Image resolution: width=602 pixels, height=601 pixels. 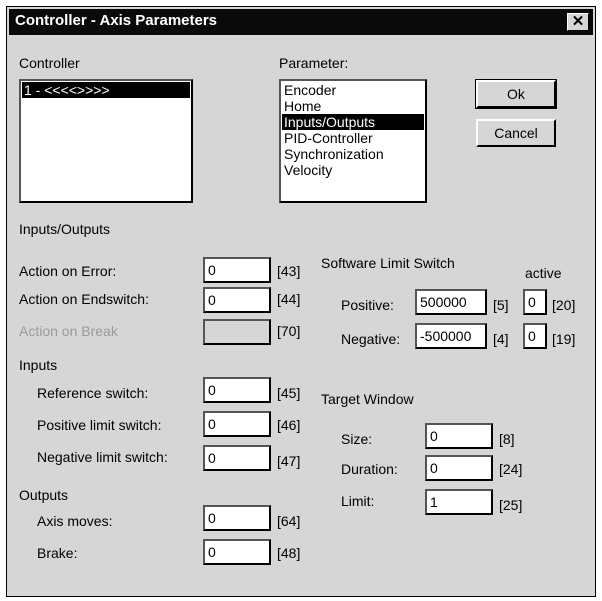 I want to click on target-duration-field: 0, so click(x=459, y=468).